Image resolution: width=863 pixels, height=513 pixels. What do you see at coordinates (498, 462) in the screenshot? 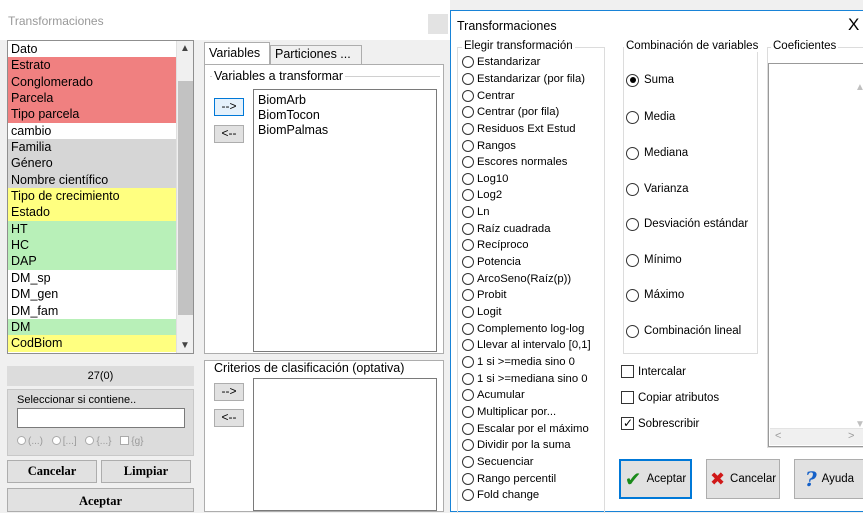
I see `transform-option: Secuenciar` at bounding box center [498, 462].